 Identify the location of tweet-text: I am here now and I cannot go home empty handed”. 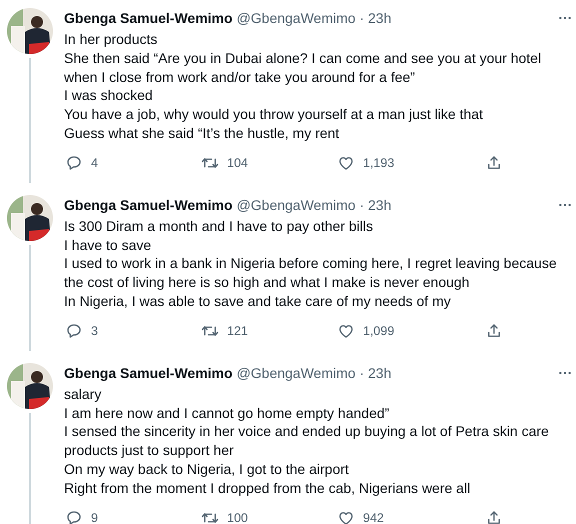
(227, 413).